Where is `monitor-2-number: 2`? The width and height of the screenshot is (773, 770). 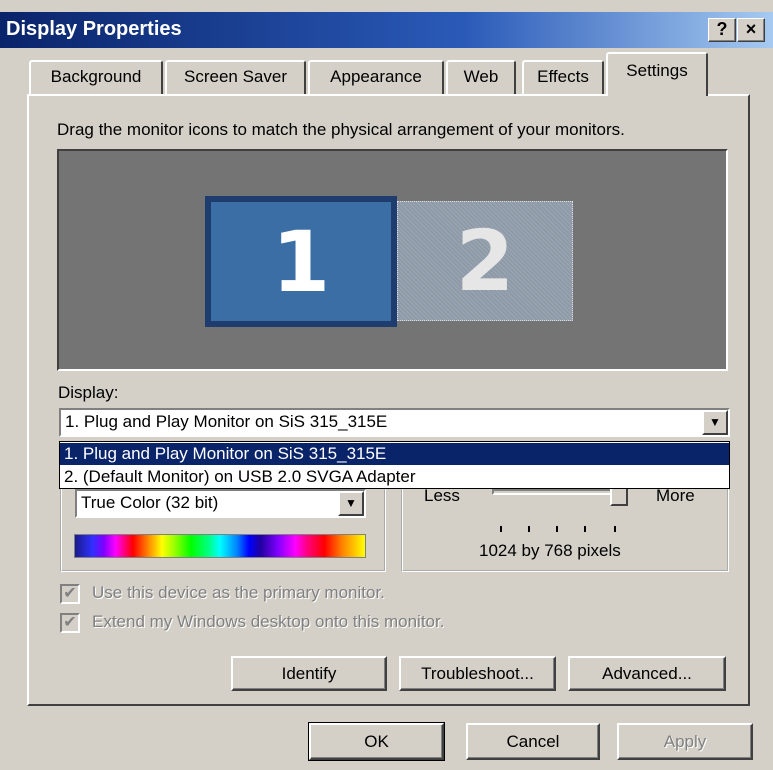
monitor-2-number: 2 is located at coordinates (485, 261).